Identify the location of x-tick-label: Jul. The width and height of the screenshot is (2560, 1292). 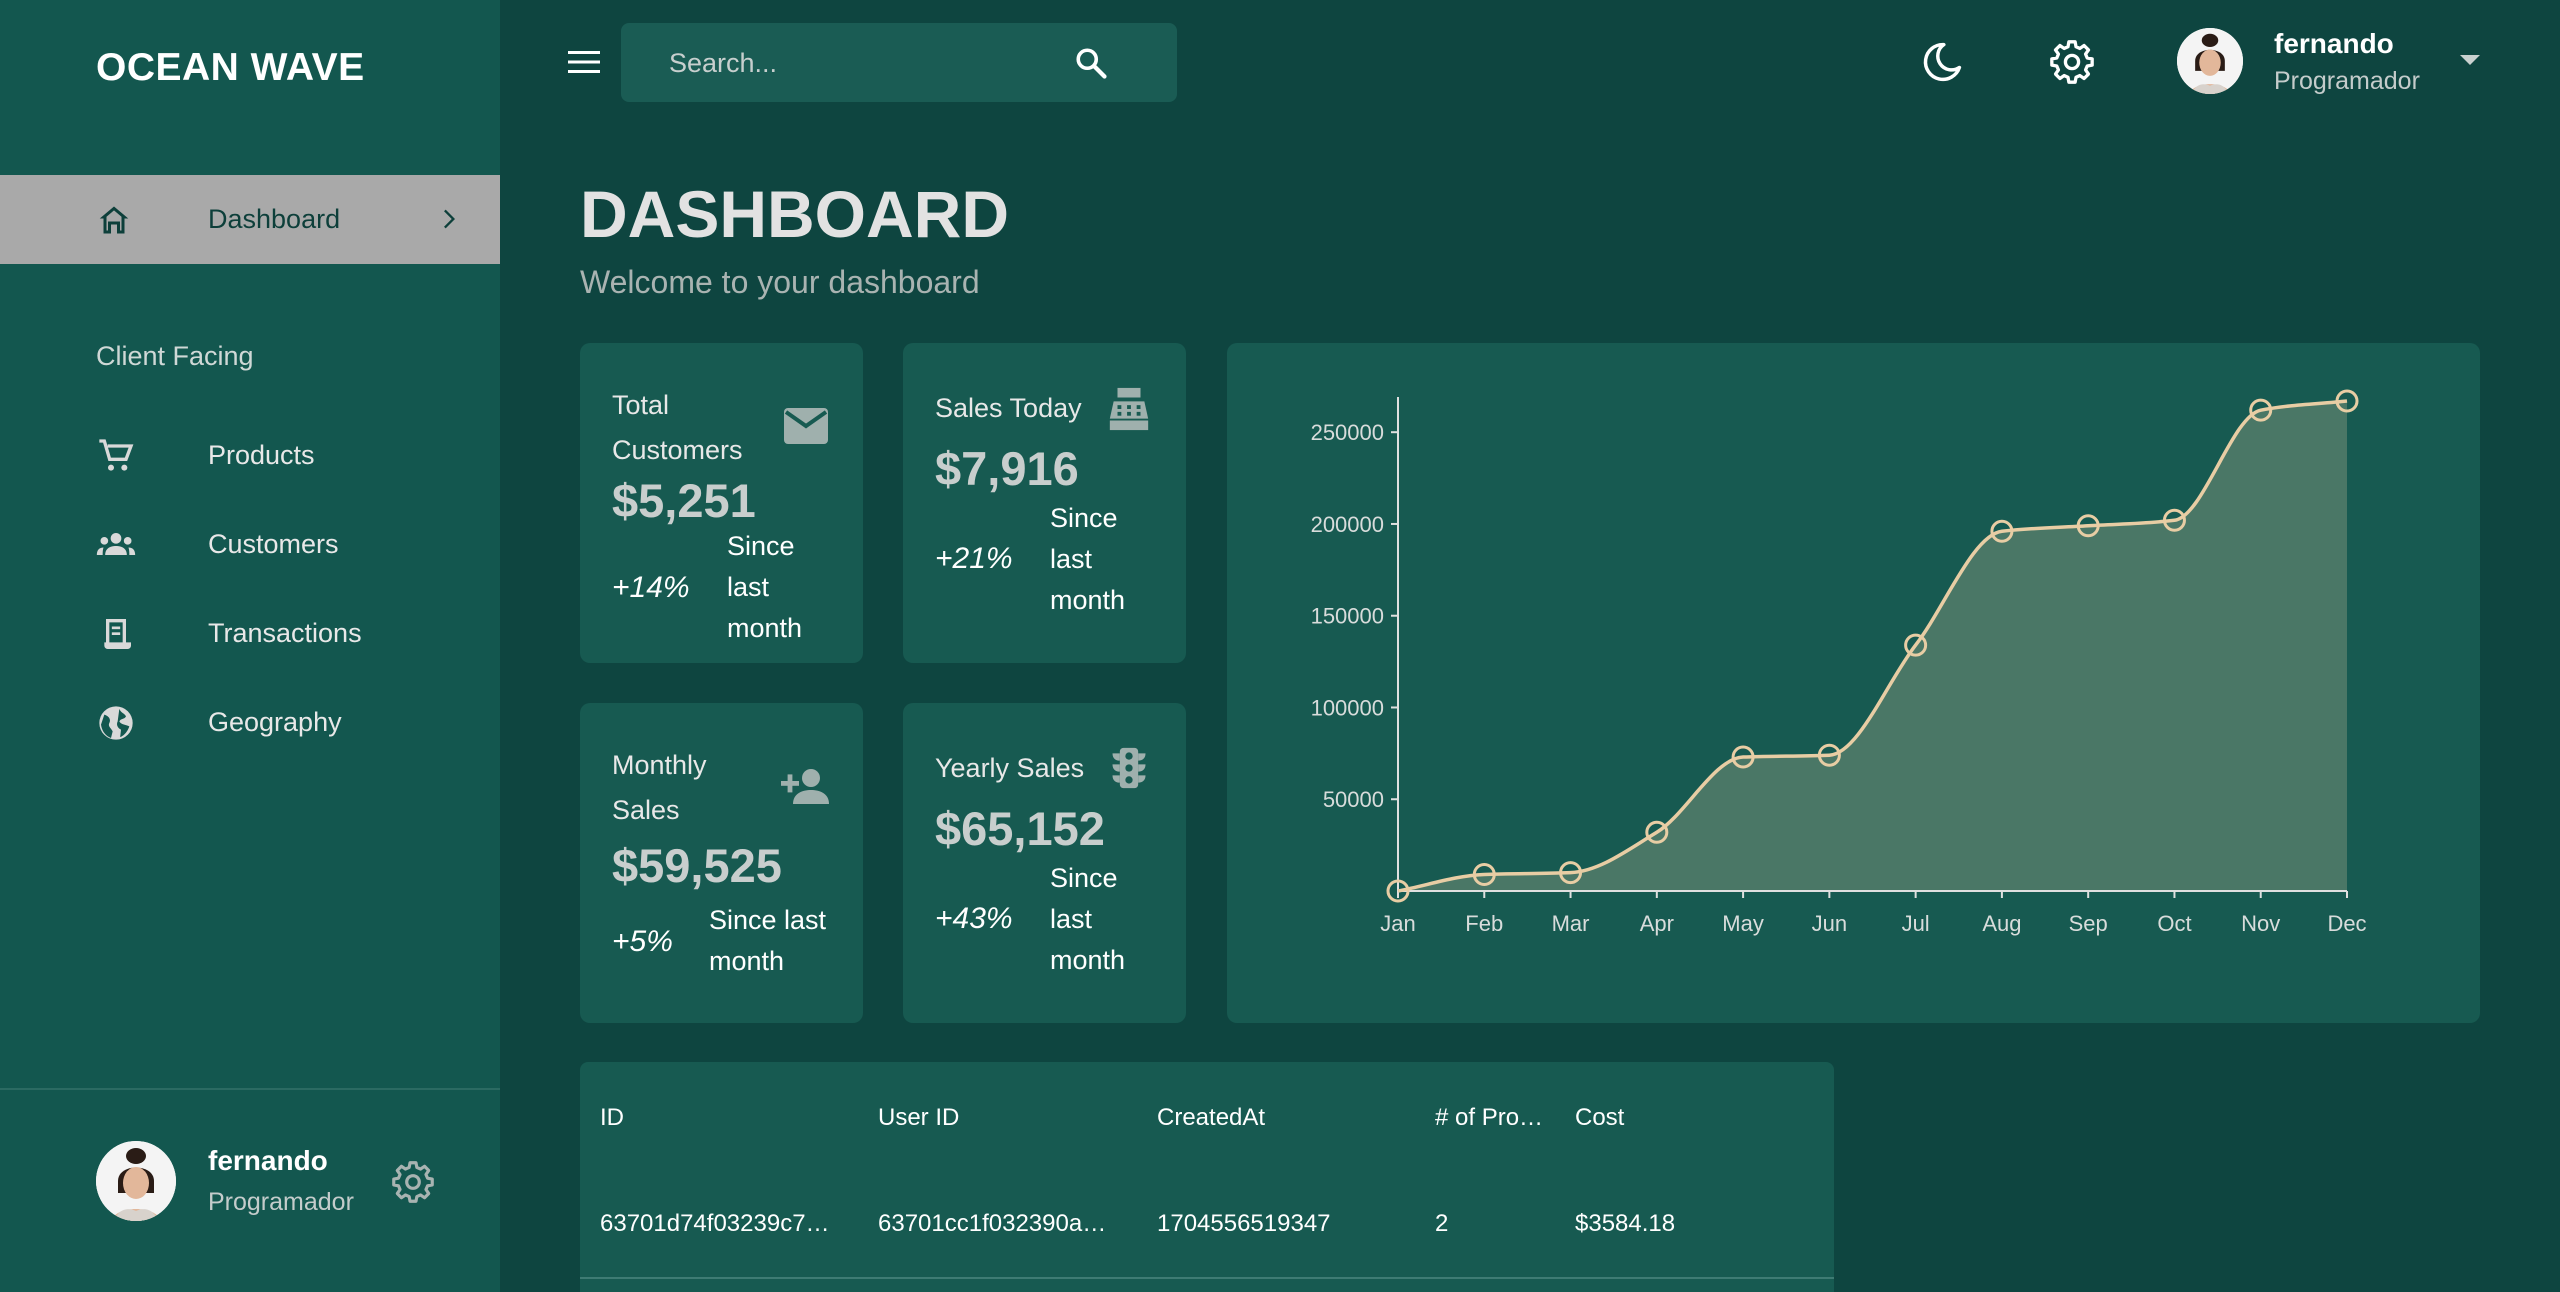
(1916, 923).